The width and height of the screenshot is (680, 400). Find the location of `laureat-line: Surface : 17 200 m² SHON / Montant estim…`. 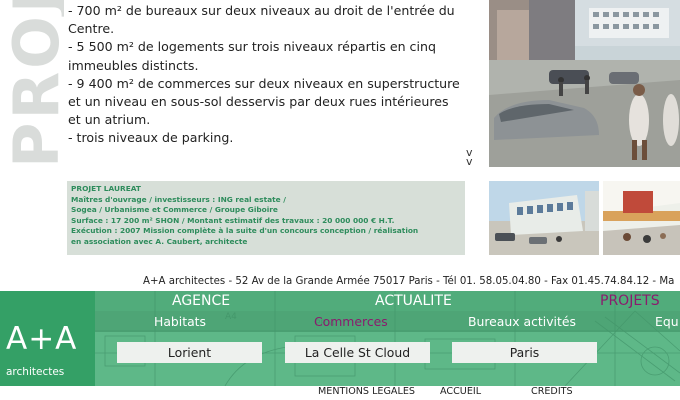

laureat-line: Surface : 17 200 m² SHON / Montant estim… is located at coordinates (233, 220).